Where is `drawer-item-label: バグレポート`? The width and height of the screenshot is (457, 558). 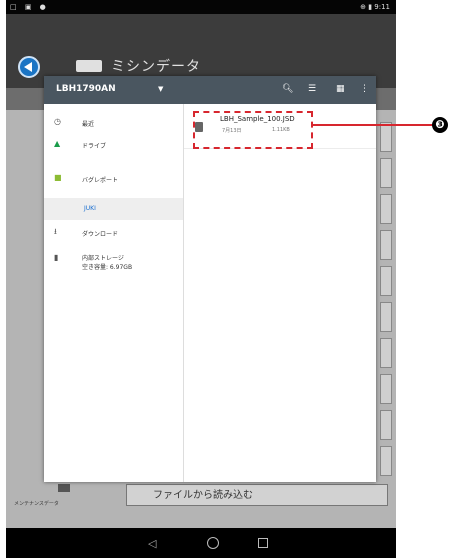 drawer-item-label: バグレポート is located at coordinates (100, 180).